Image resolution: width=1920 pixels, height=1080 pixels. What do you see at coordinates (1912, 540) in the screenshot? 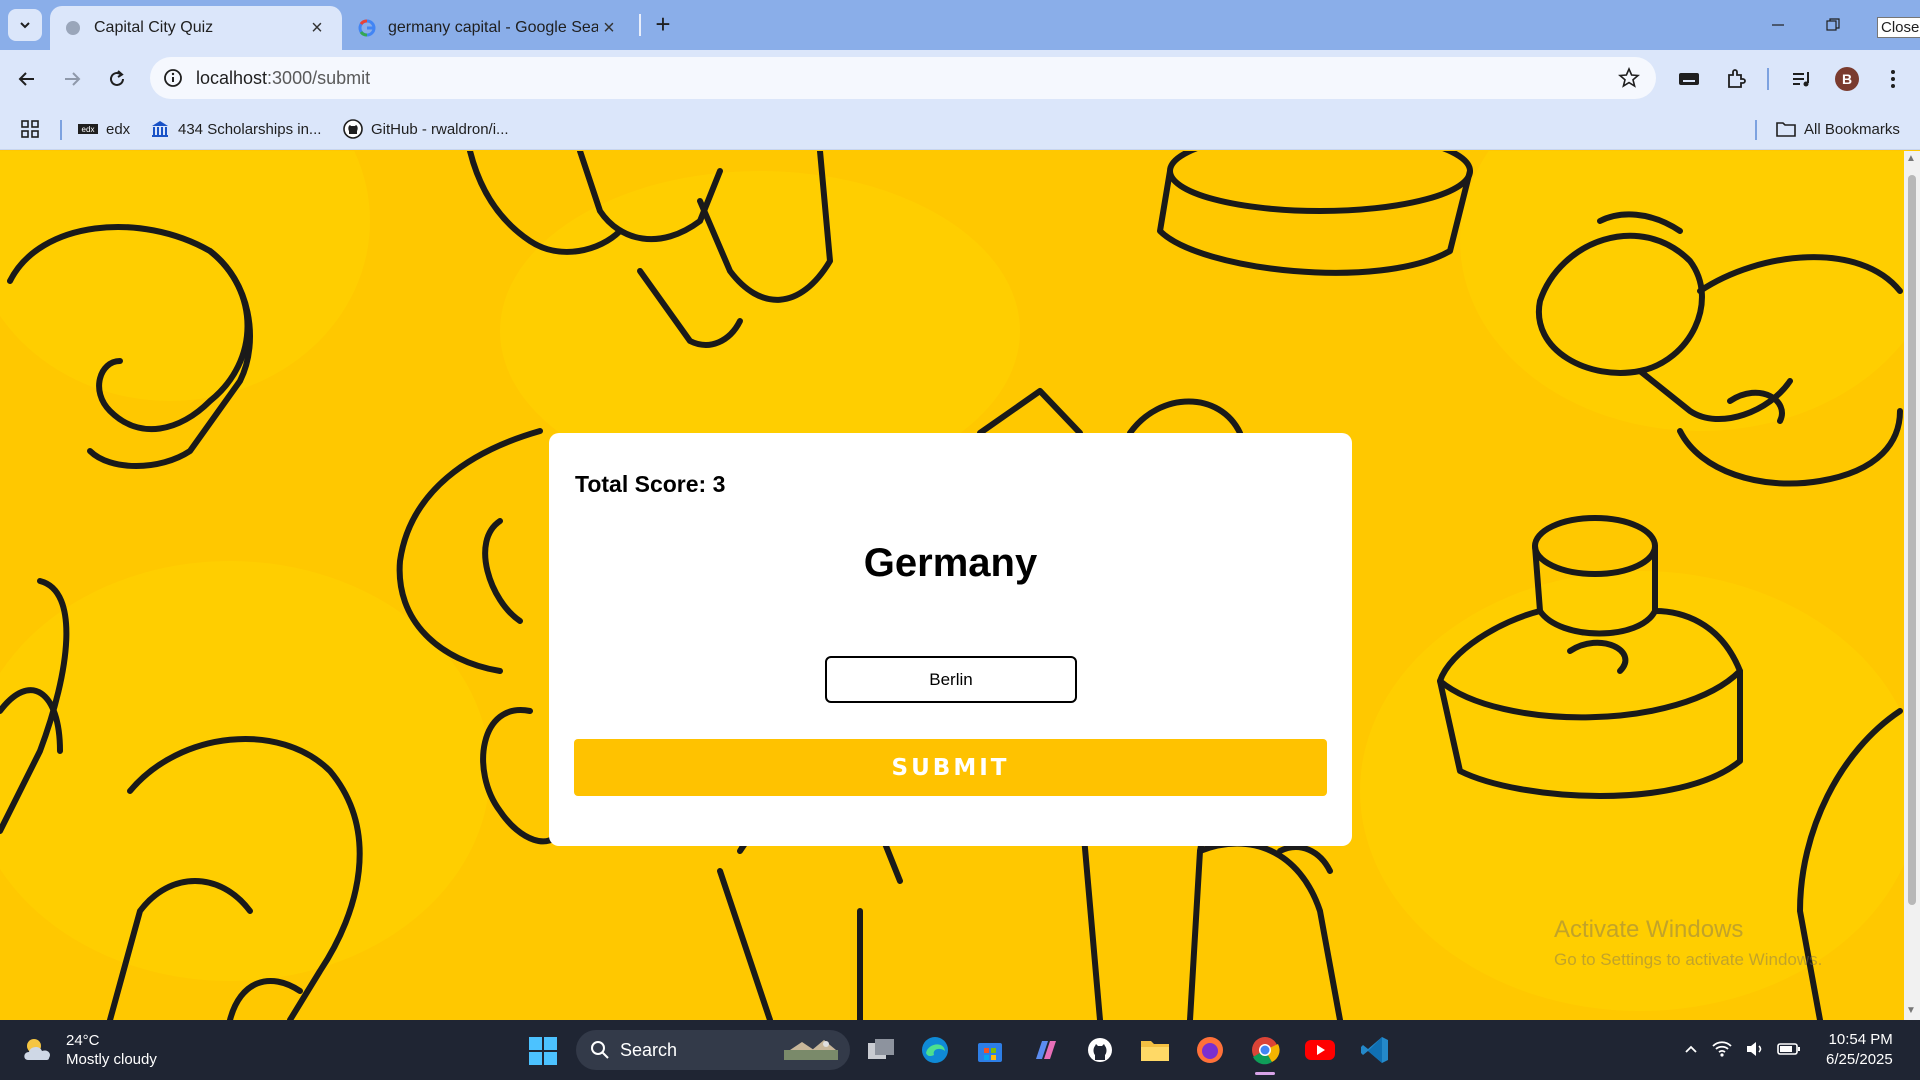
I see `scrollbar-thumb` at bounding box center [1912, 540].